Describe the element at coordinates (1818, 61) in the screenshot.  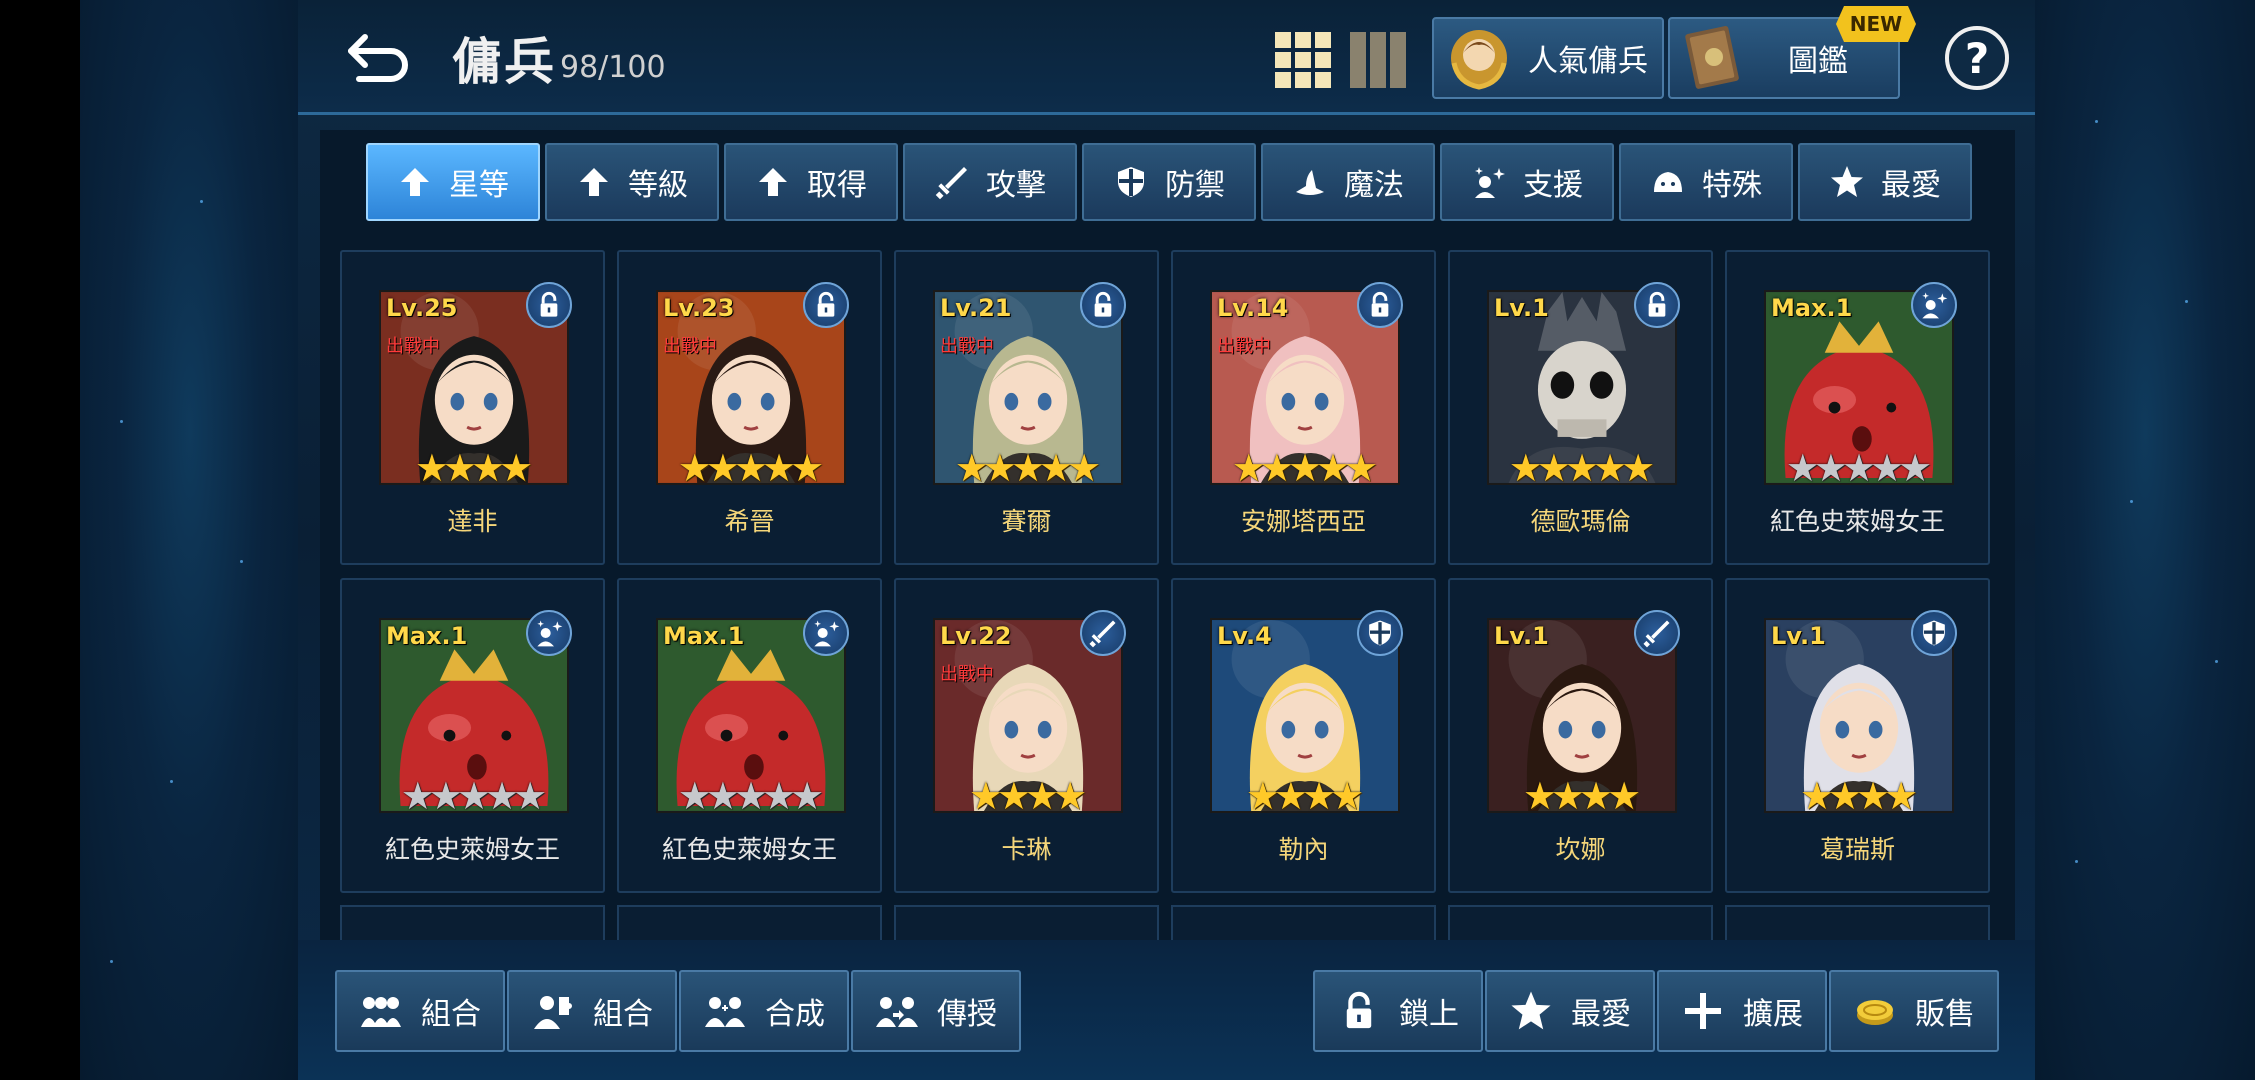
I see `codex-label: 圖鑑` at that location.